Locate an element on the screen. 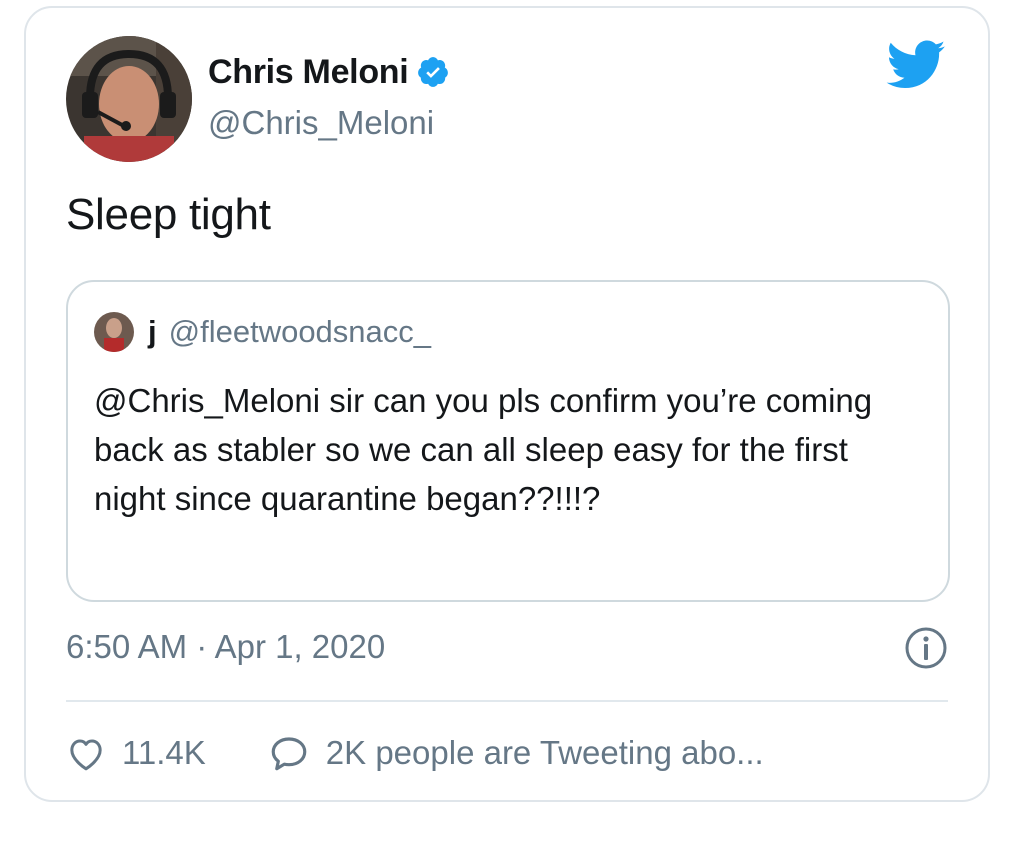  info-icon is located at coordinates (926, 648).